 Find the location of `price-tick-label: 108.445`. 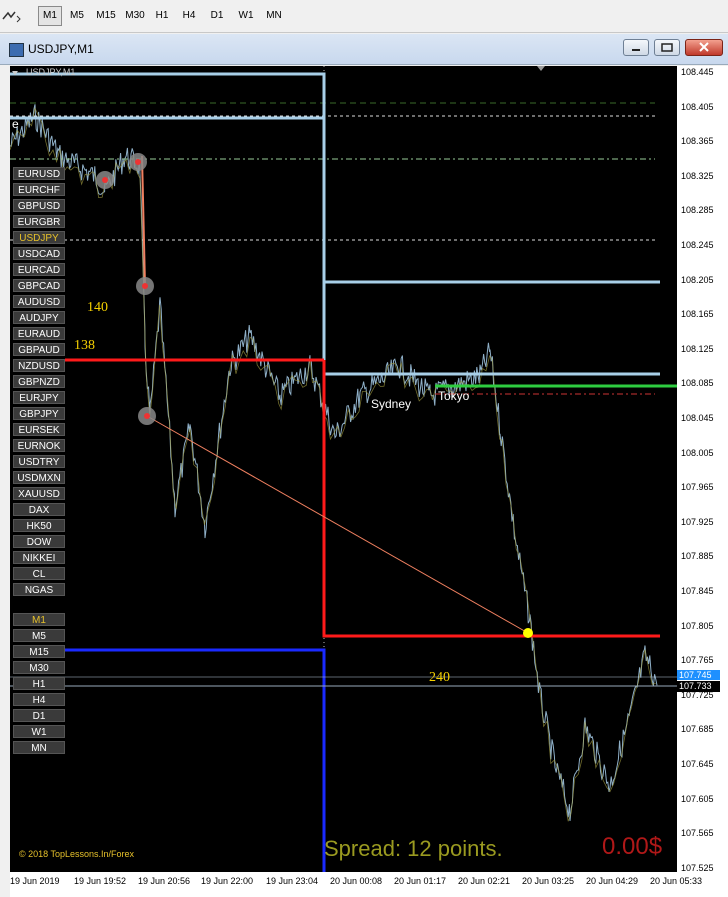

price-tick-label: 108.445 is located at coordinates (697, 72).